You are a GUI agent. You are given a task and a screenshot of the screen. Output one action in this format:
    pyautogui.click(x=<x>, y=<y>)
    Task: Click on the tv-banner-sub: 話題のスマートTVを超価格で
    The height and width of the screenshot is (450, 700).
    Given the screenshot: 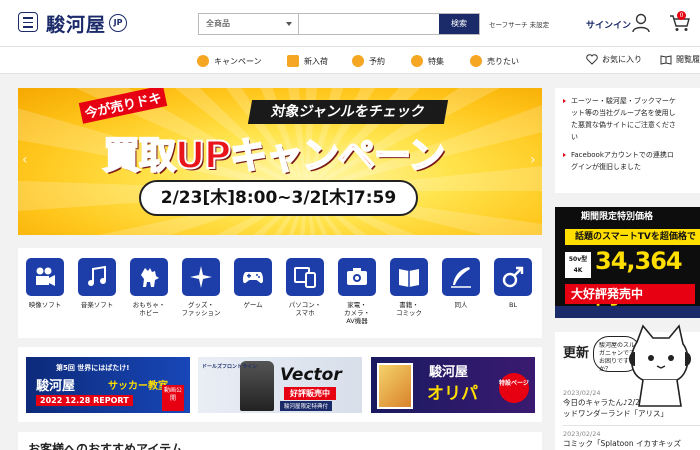 What is the action you would take?
    pyautogui.click(x=632, y=237)
    